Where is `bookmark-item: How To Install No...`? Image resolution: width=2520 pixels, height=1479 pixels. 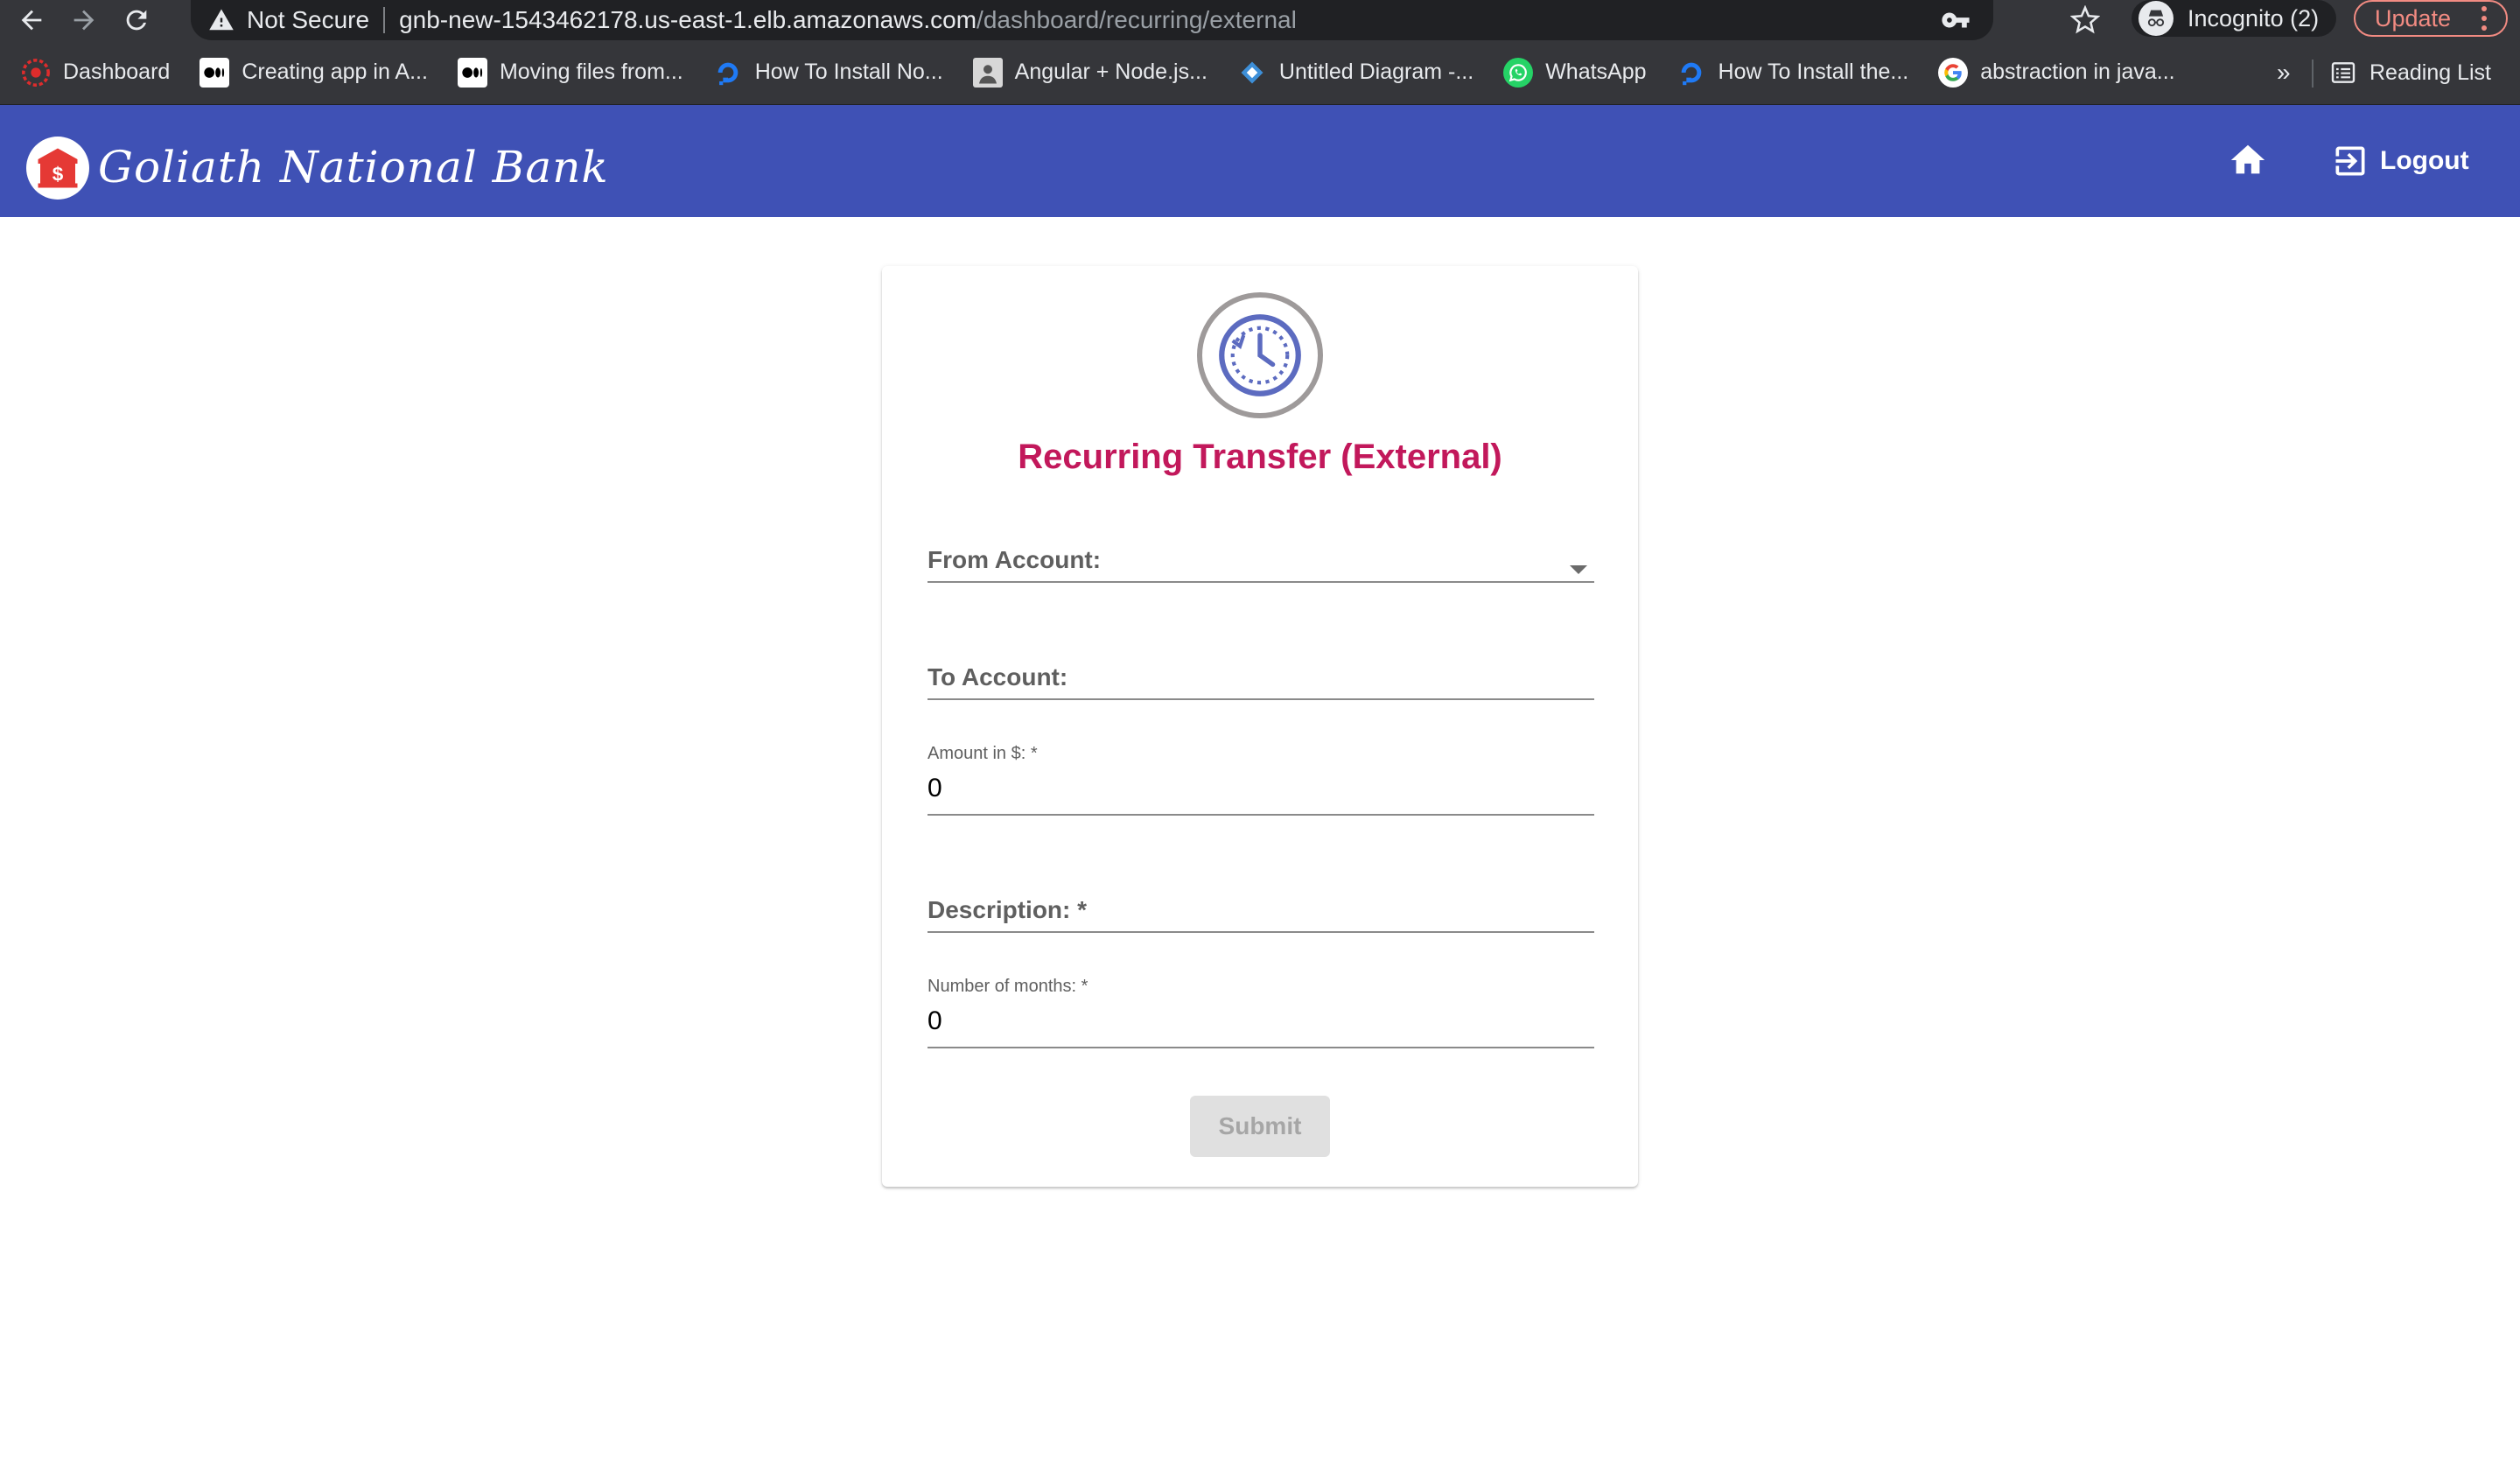 bookmark-item: How To Install No... is located at coordinates (828, 72).